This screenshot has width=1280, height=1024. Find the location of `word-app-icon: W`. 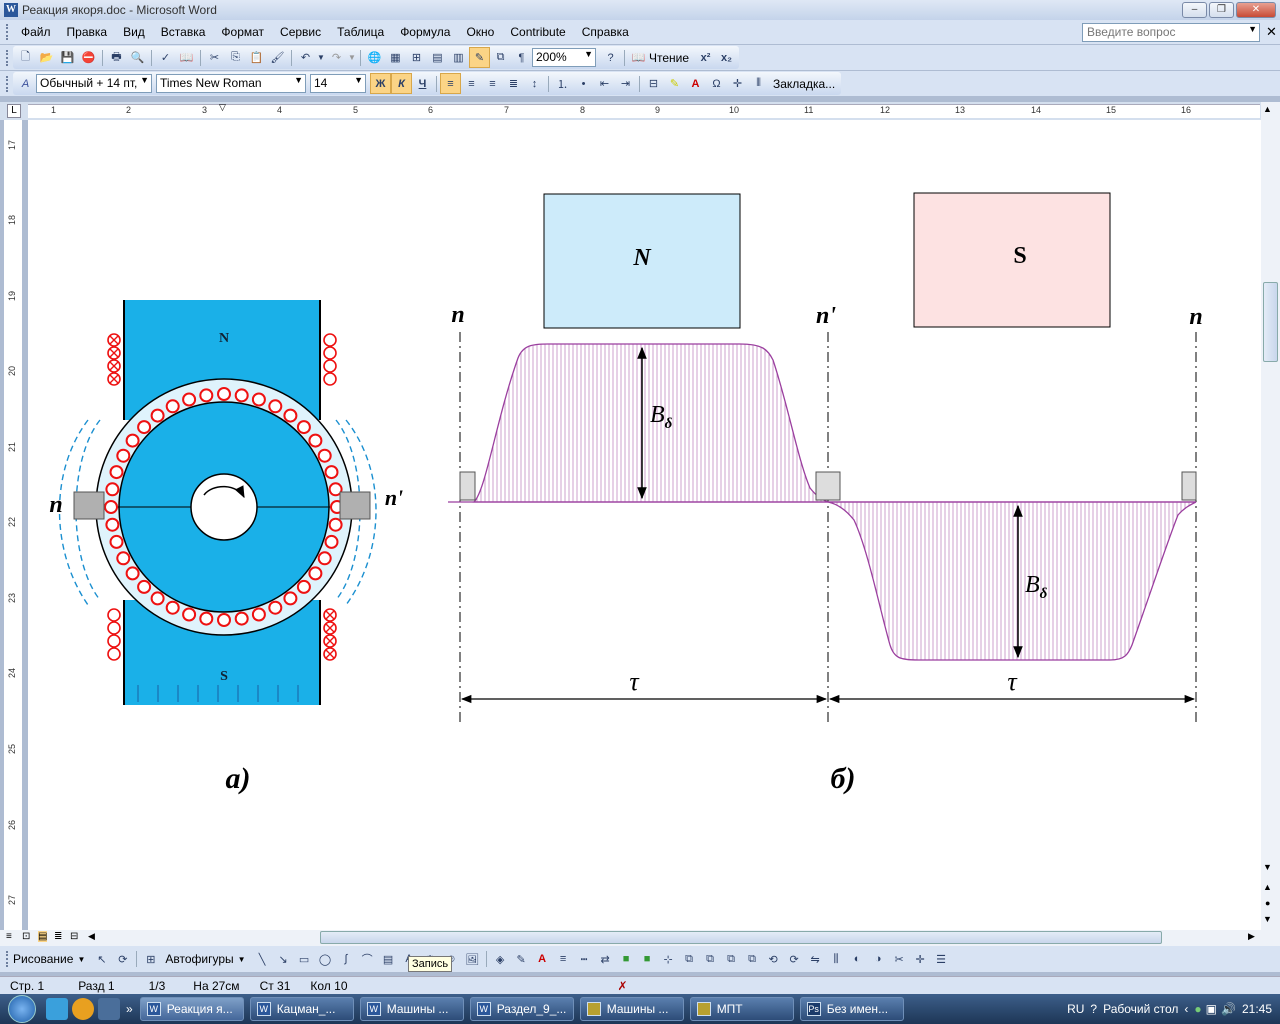

word-app-icon: W is located at coordinates (11, 10).